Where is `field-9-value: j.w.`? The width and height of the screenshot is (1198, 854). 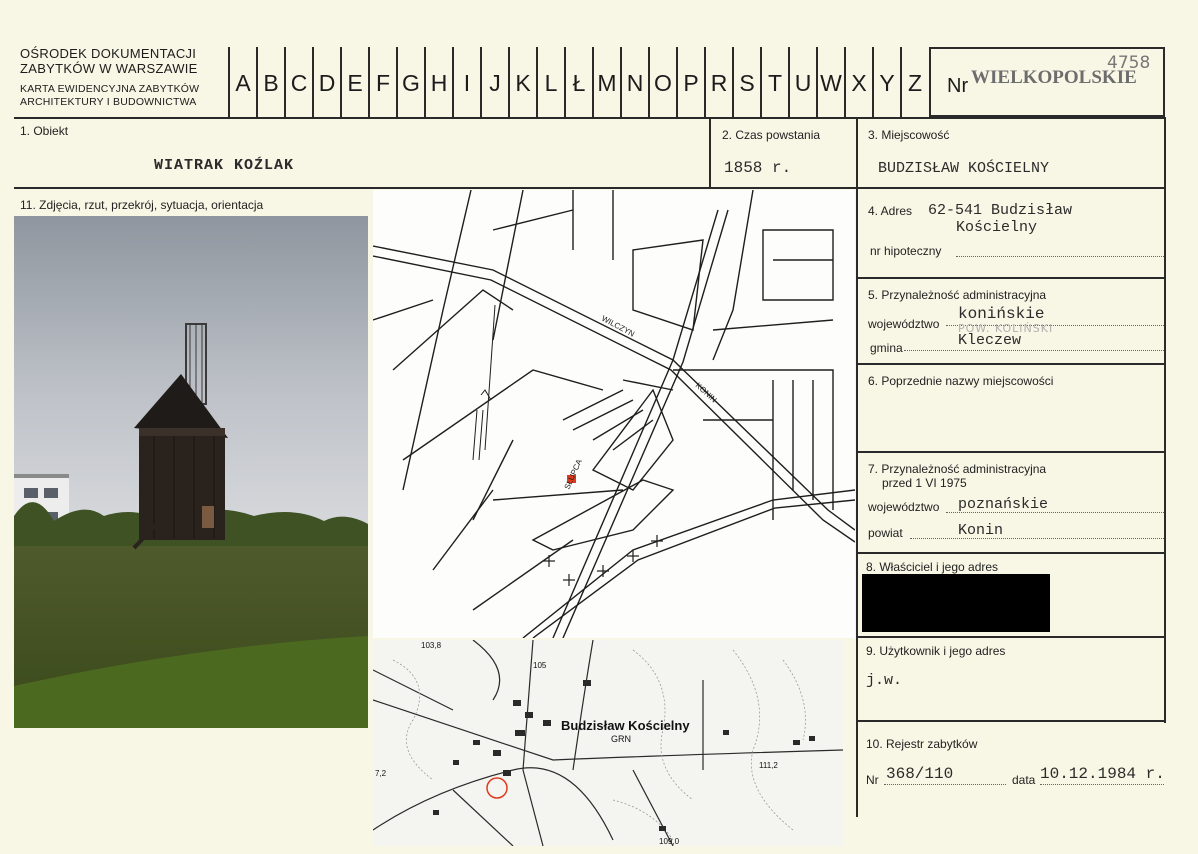
field-9-value: j.w. is located at coordinates (884, 680).